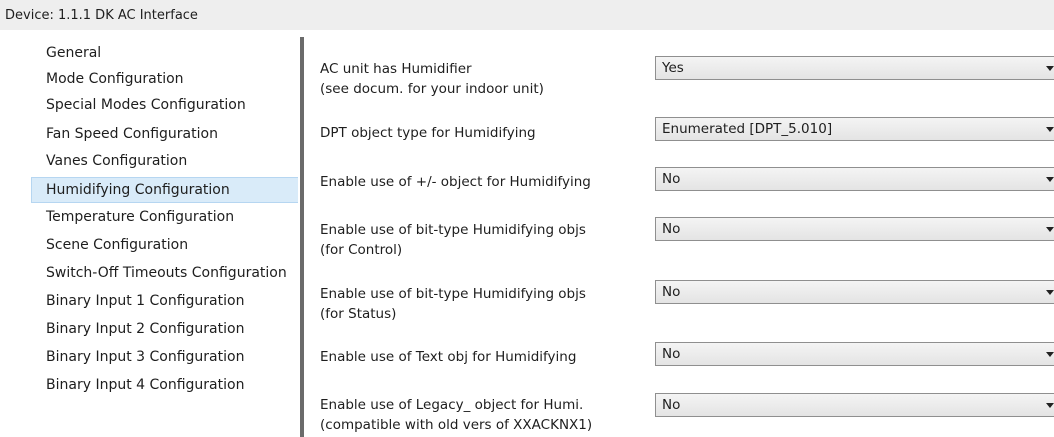 This screenshot has width=1054, height=437. Describe the element at coordinates (854, 229) in the screenshot. I see `bit-control-select: No` at that location.